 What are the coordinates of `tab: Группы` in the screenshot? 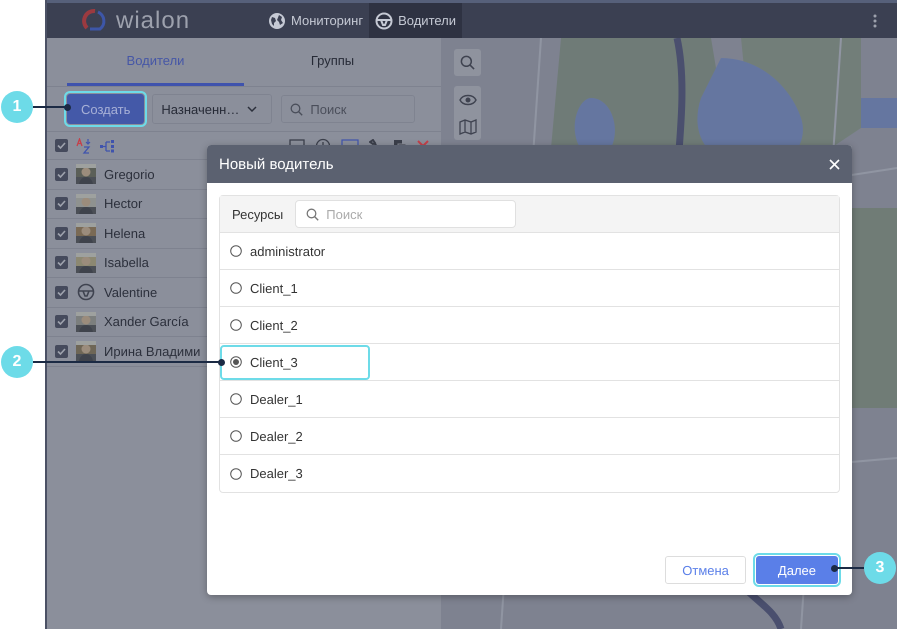 It's located at (332, 62).